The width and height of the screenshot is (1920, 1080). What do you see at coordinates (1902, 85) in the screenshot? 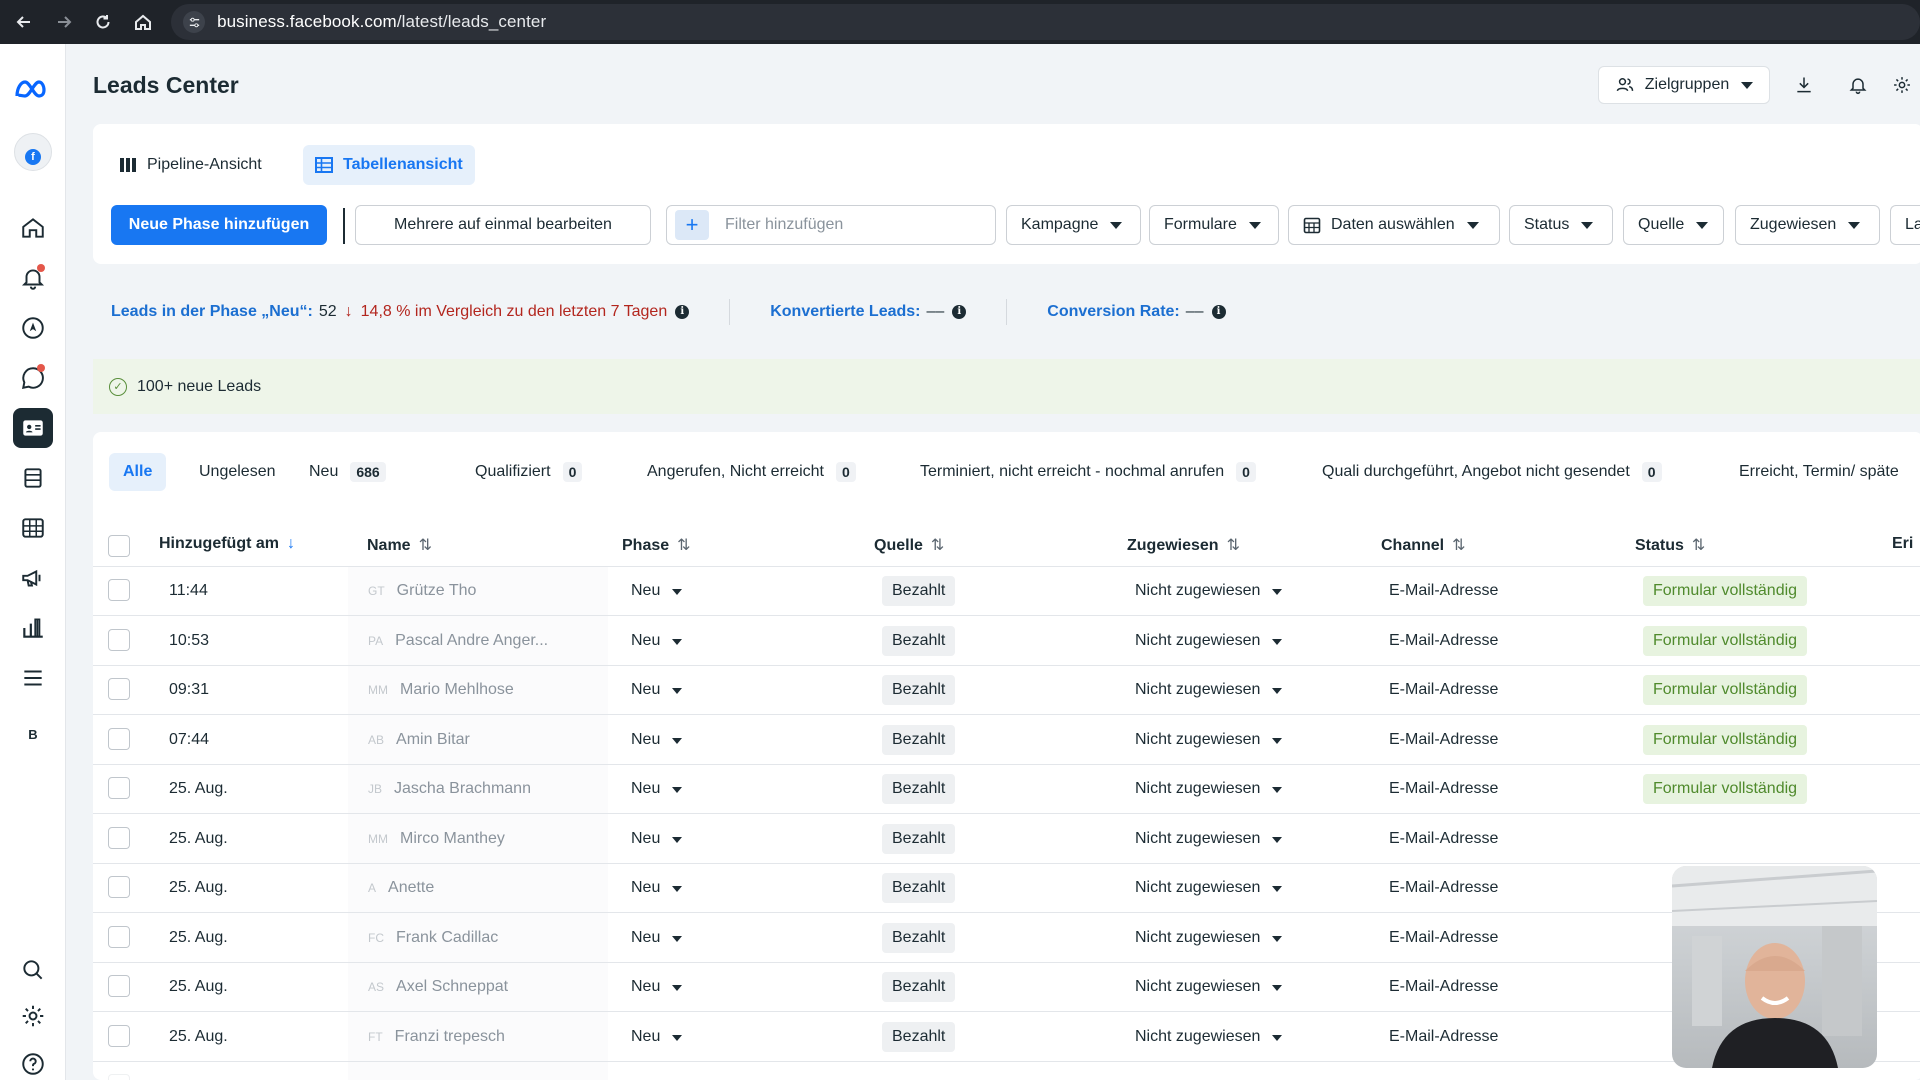
I see `settings-button` at bounding box center [1902, 85].